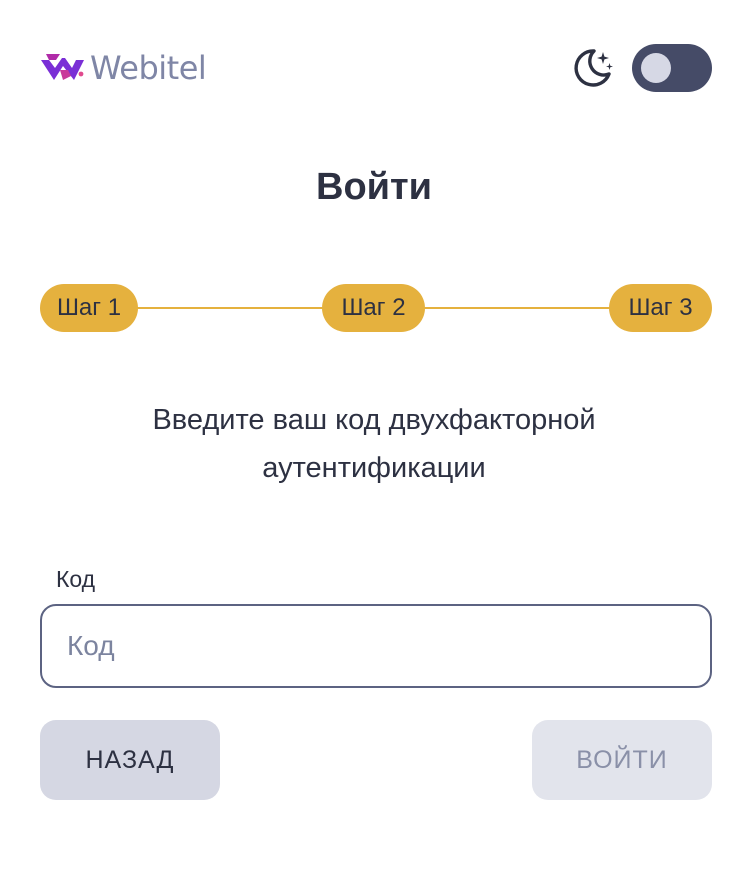 The width and height of the screenshot is (748, 890). I want to click on page-title: Войти, so click(374, 187).